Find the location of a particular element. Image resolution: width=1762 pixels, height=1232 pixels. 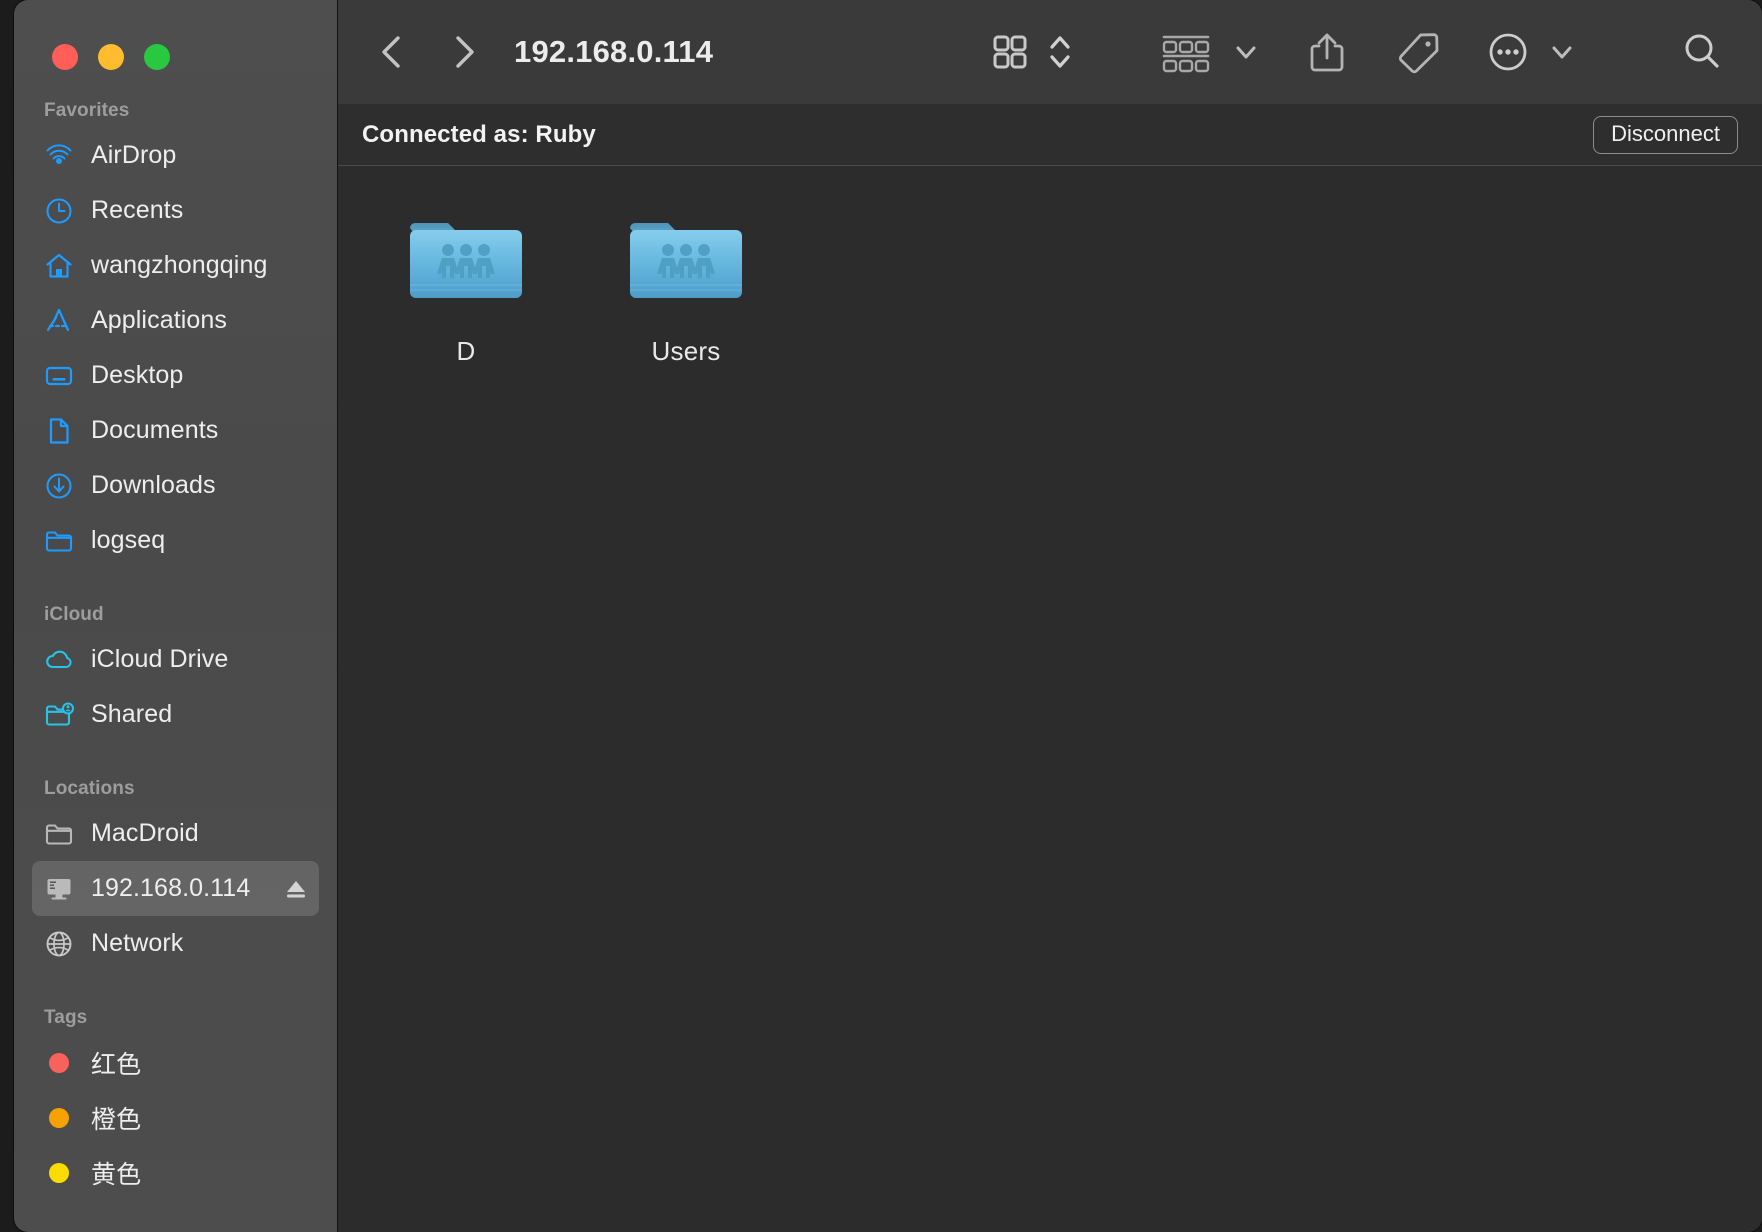

grid-view-button is located at coordinates (1010, 52).